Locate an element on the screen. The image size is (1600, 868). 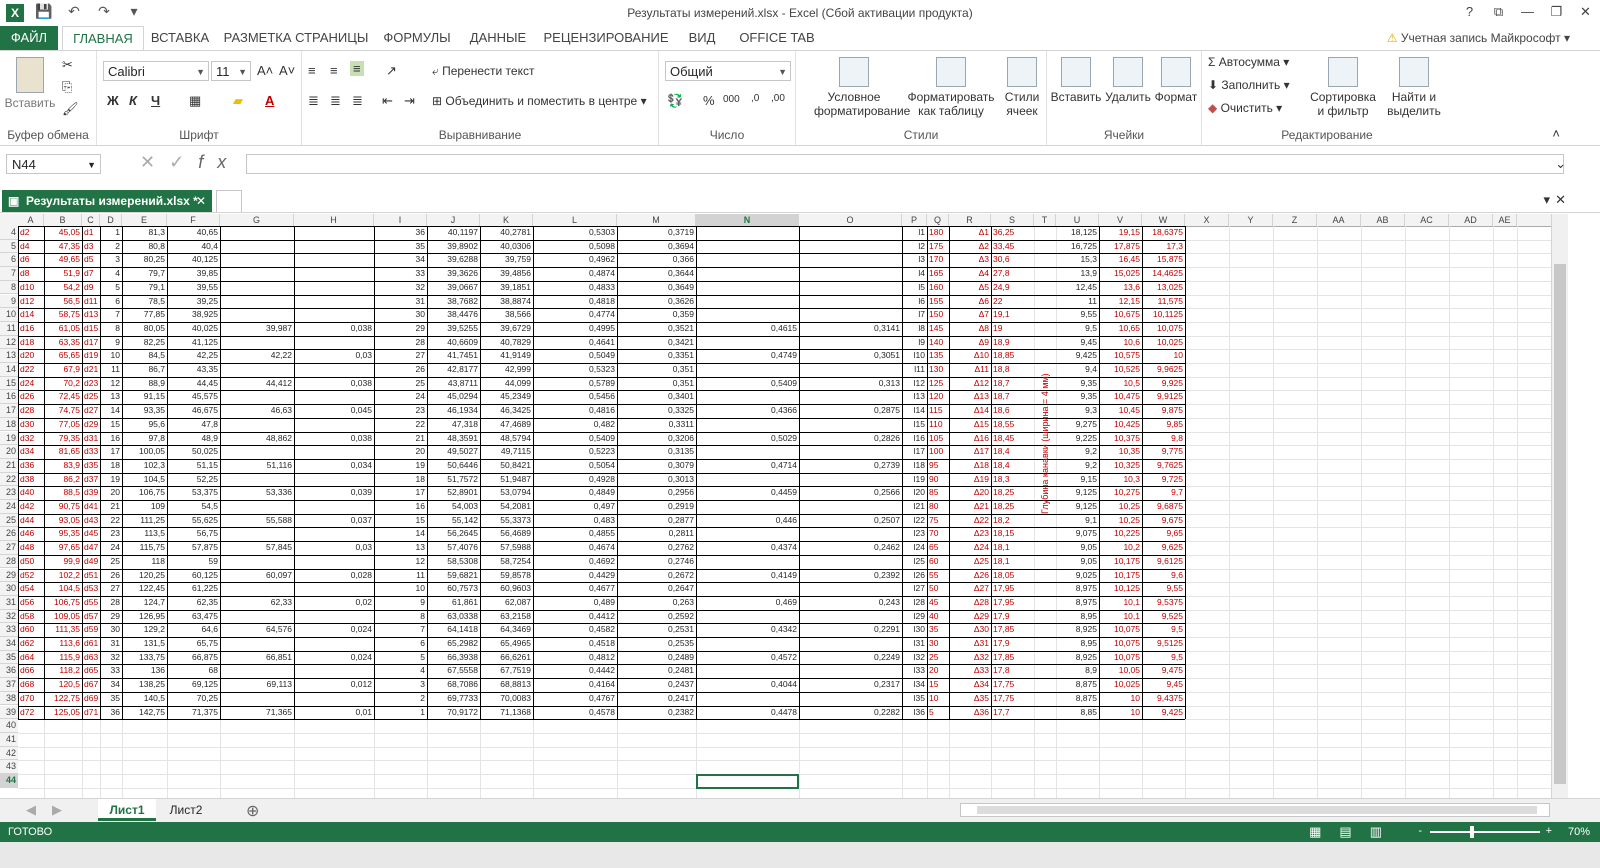
cell-v29: 10,175 is located at coordinates (1120, 576).